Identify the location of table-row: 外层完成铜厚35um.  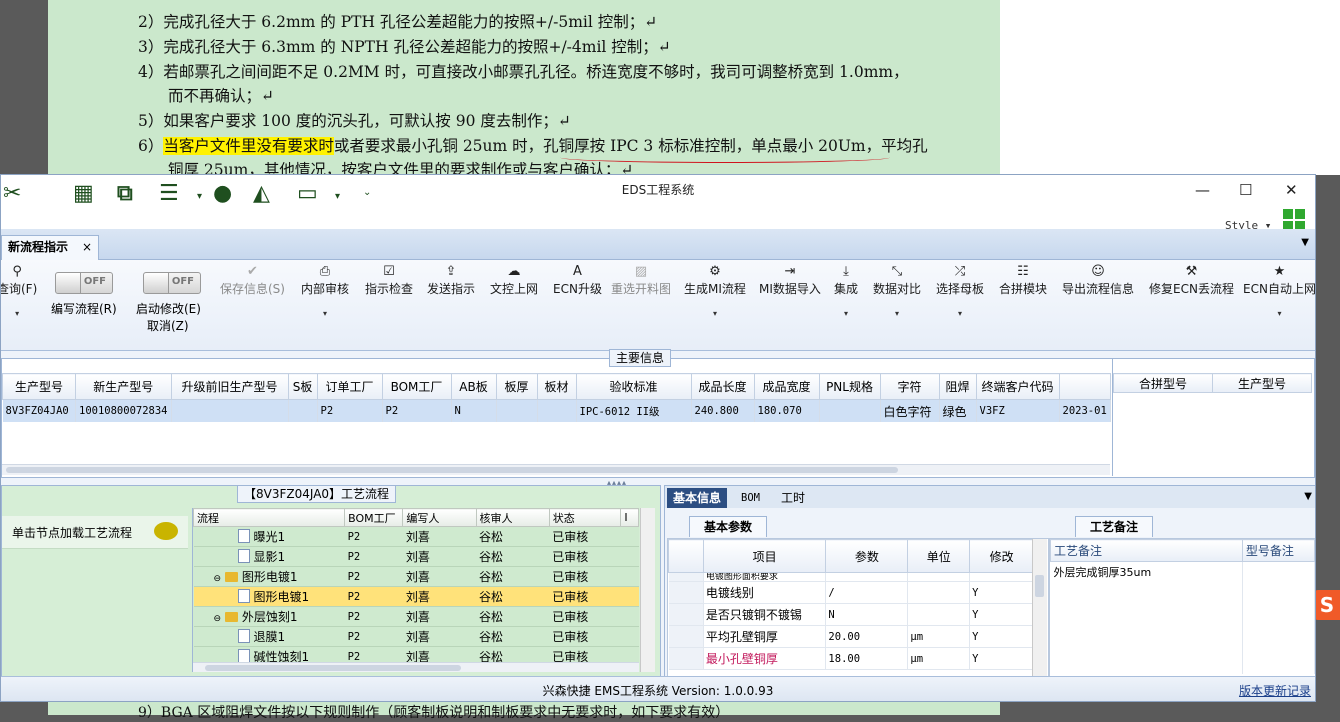
(1182, 617).